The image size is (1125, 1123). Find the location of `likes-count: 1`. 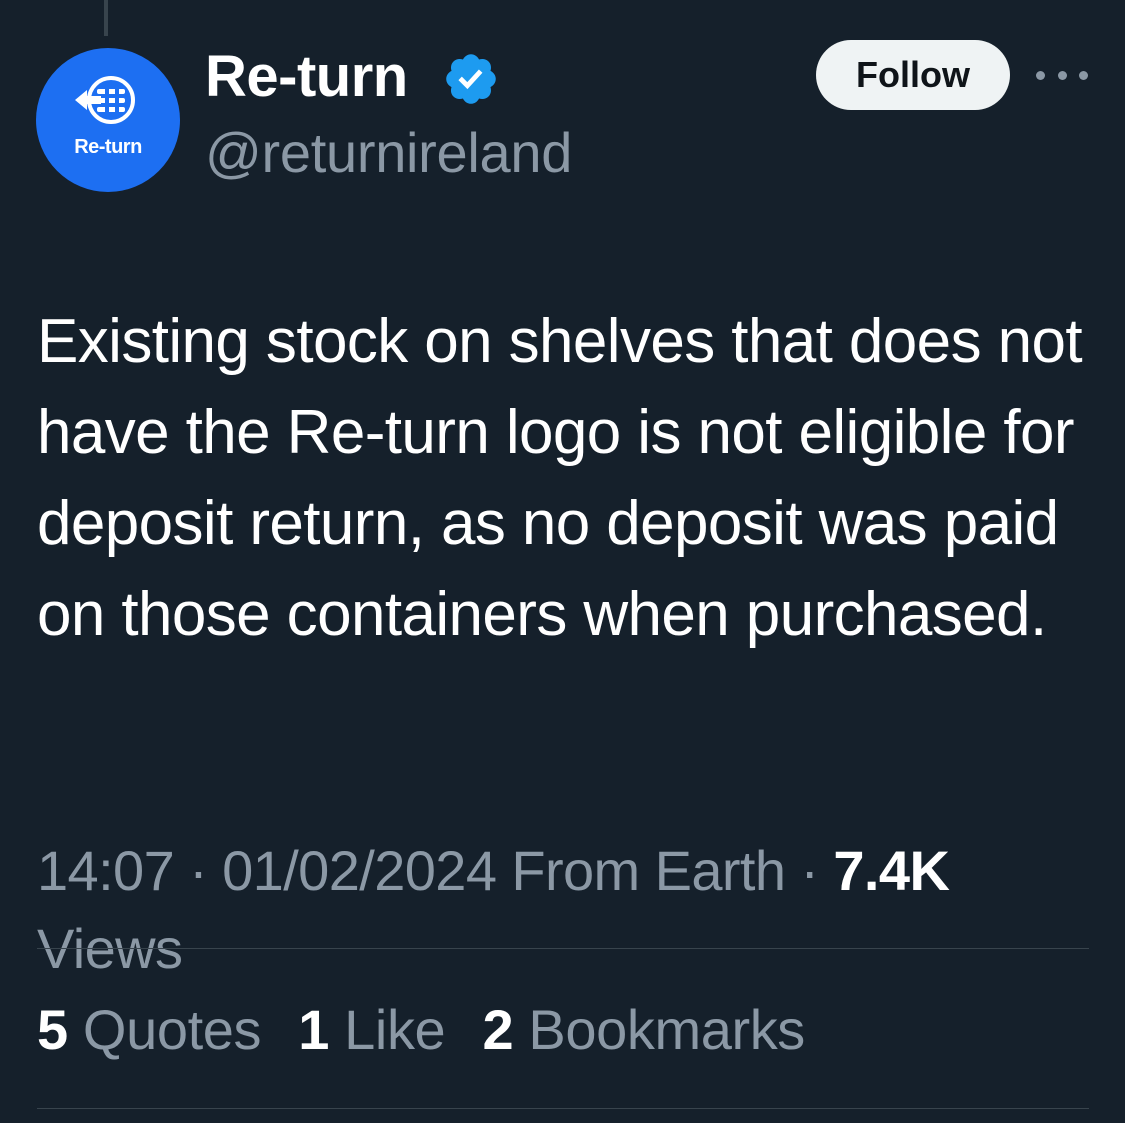

likes-count: 1 is located at coordinates (313, 1029).